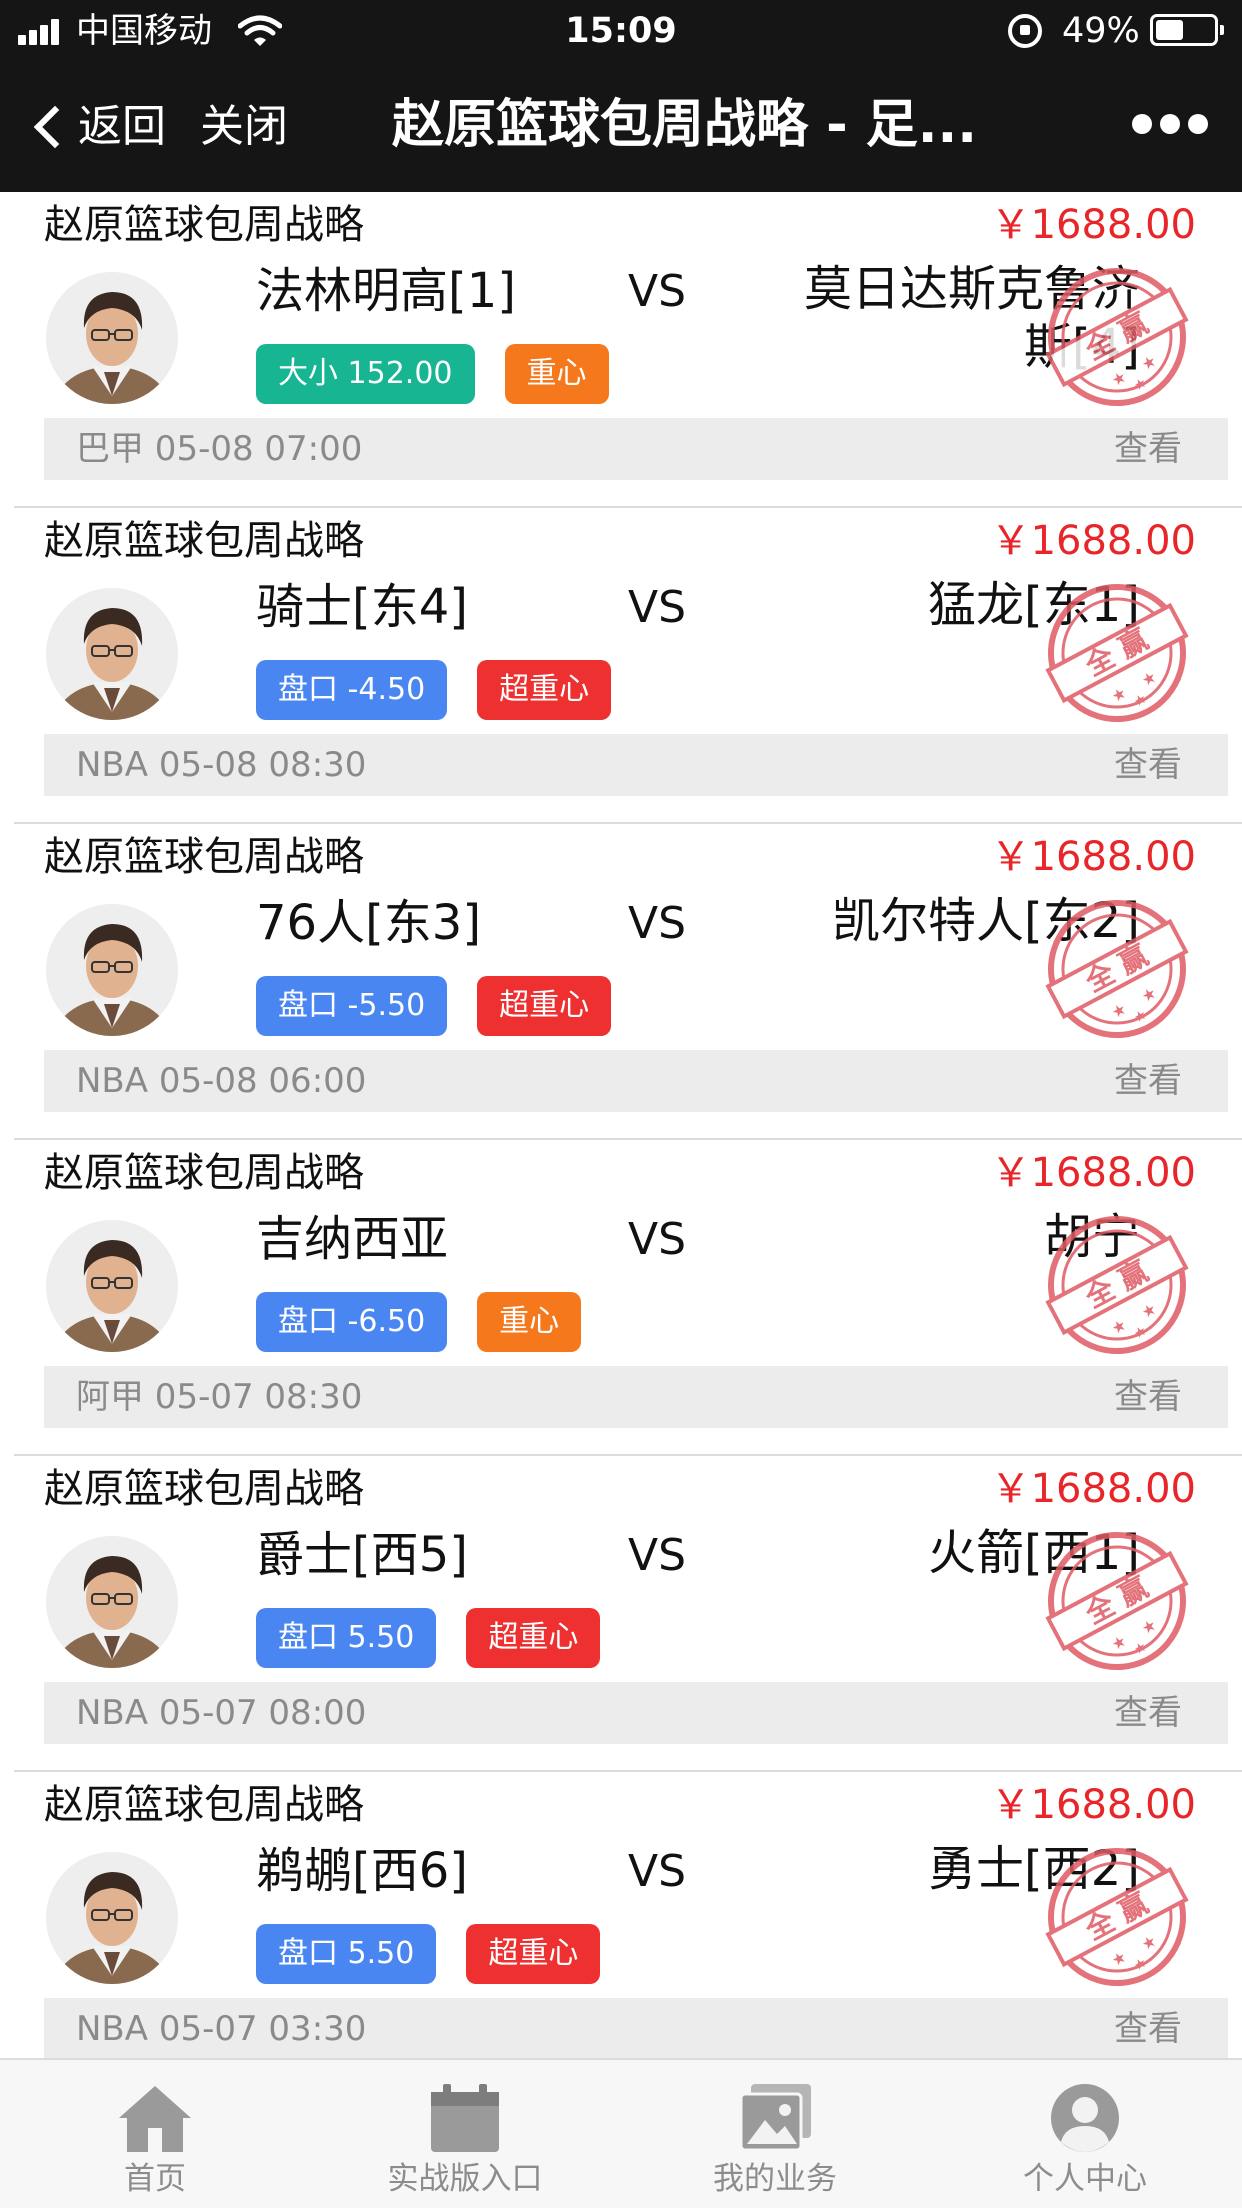 The image size is (1242, 2210). I want to click on tab-home: 首页, so click(155, 2135).